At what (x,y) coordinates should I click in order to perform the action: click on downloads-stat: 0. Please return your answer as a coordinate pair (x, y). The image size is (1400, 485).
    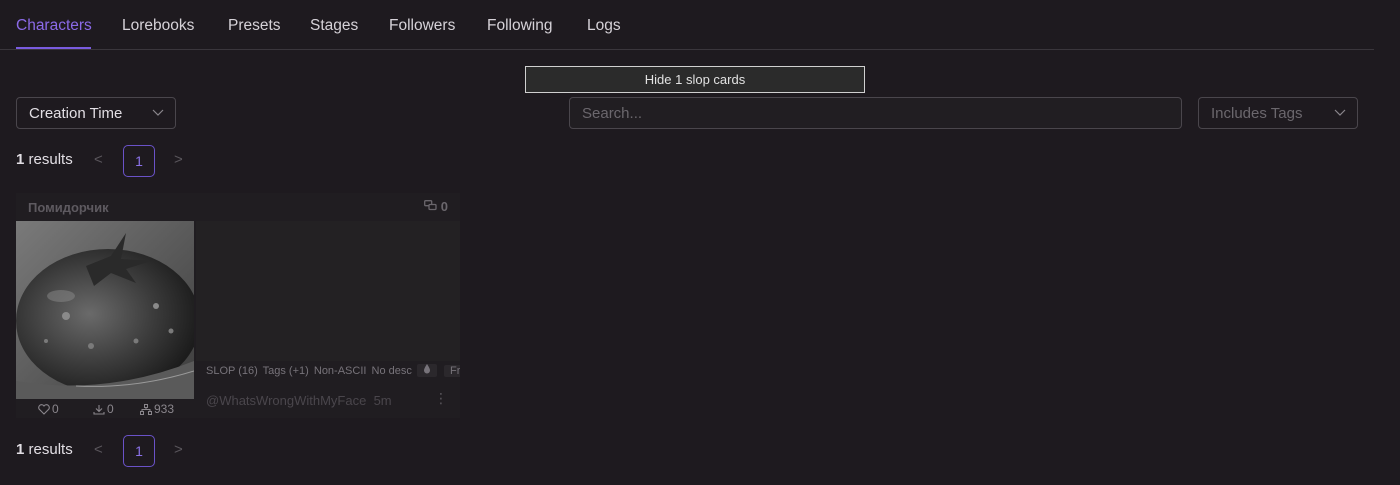
    Looking at the image, I should click on (103, 409).